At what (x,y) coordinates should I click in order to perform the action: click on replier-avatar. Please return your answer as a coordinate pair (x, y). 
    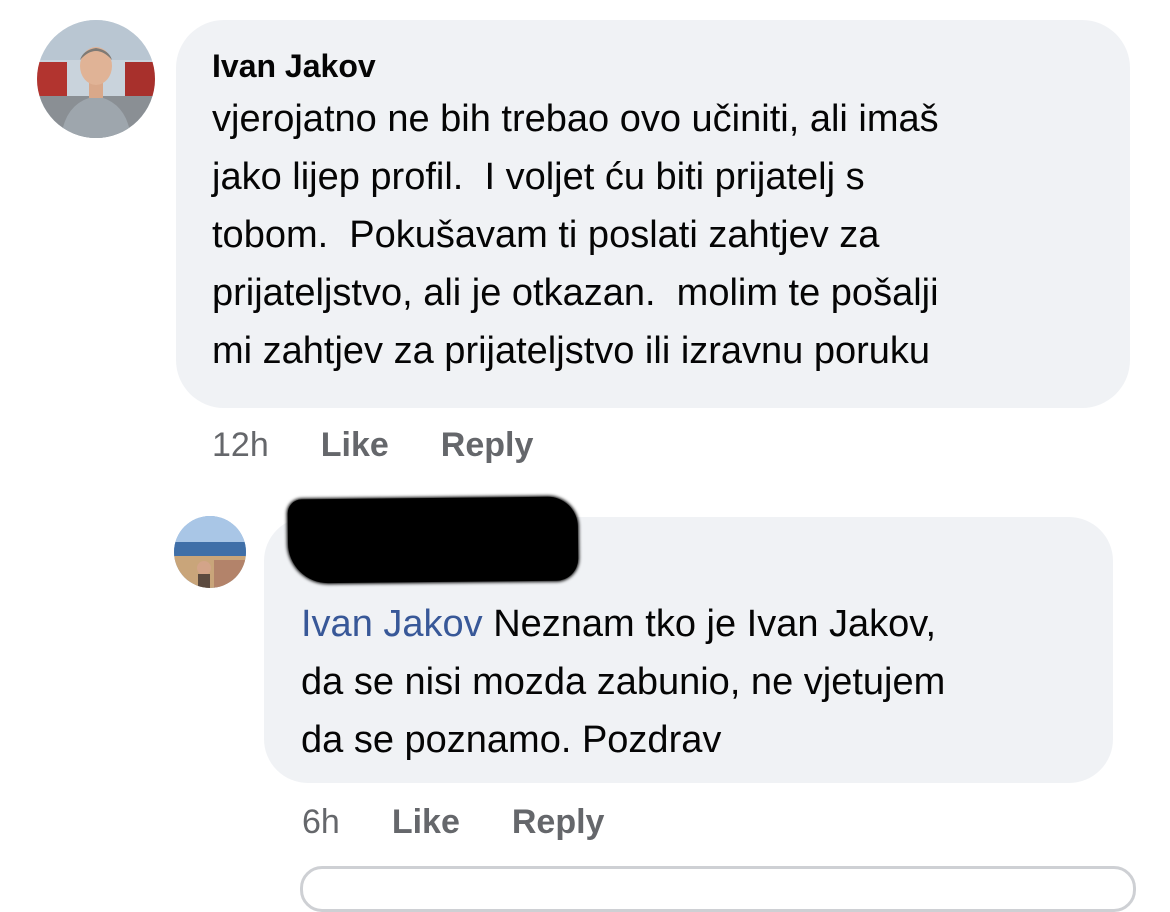
    Looking at the image, I should click on (210, 552).